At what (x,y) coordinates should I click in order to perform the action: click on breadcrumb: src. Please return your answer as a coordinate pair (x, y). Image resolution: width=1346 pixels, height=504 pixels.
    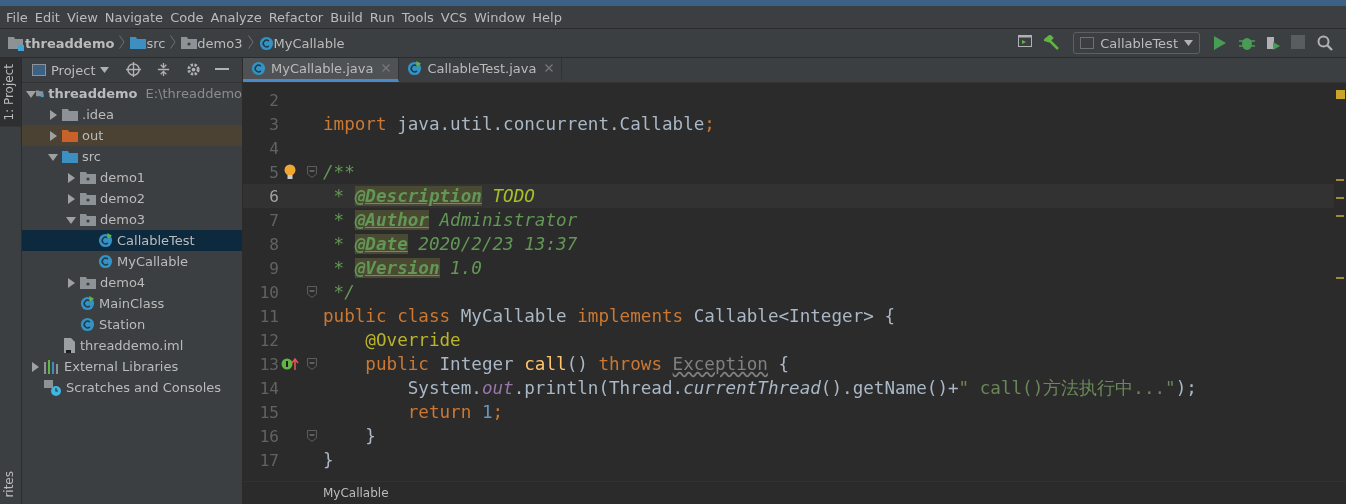
    Looking at the image, I should click on (156, 43).